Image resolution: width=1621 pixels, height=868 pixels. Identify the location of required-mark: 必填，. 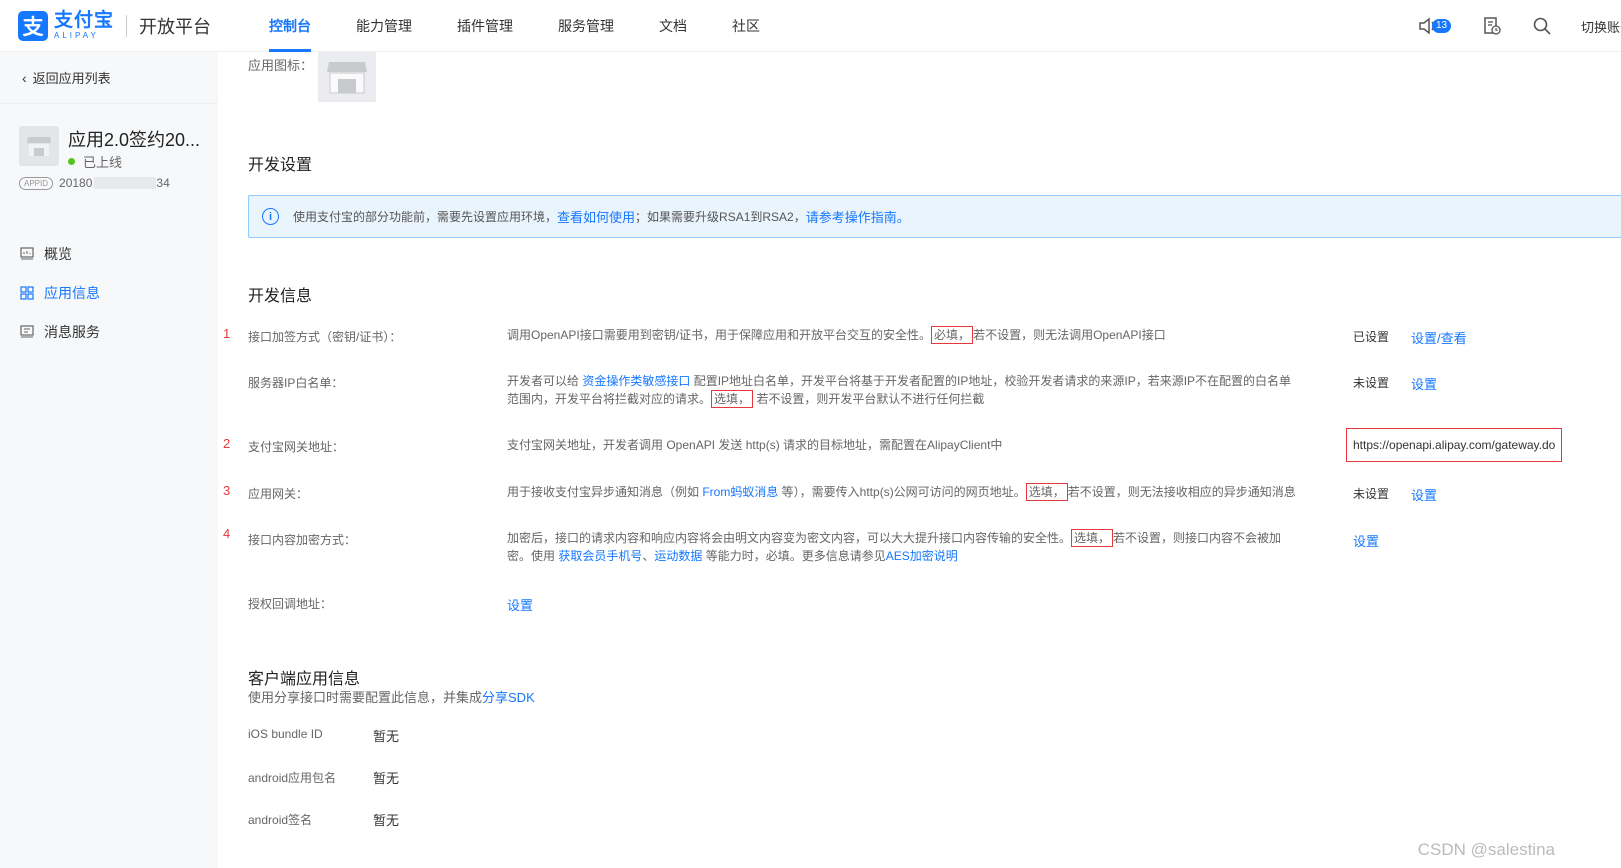
(952, 335).